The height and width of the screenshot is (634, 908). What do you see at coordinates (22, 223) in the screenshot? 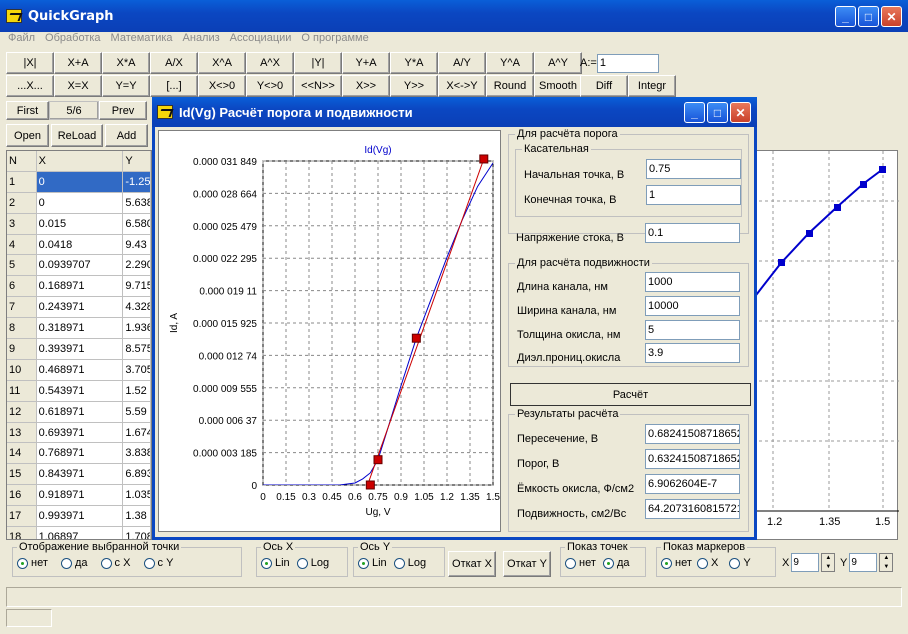
I see `table-cell: 3` at bounding box center [22, 223].